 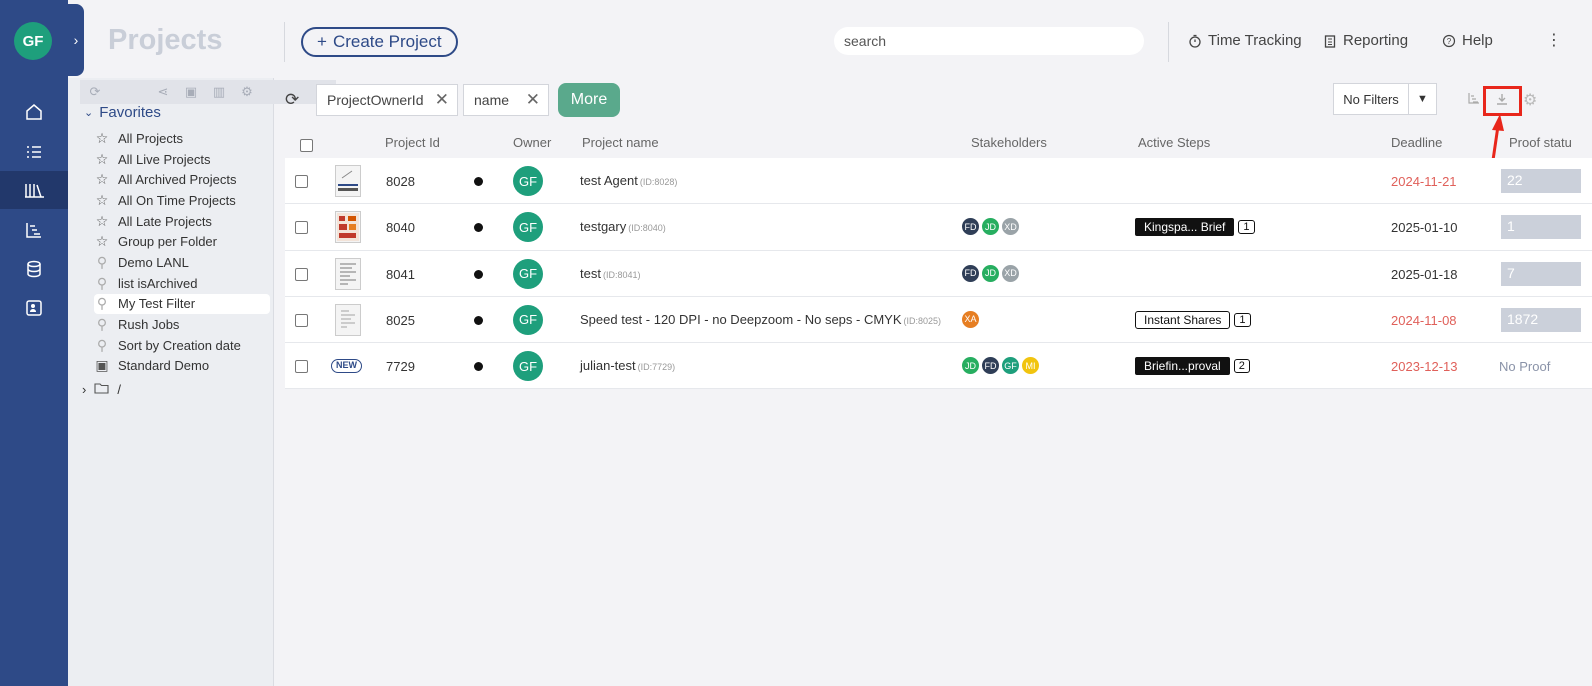 I want to click on filter-chip-name: name ✕, so click(x=506, y=100).